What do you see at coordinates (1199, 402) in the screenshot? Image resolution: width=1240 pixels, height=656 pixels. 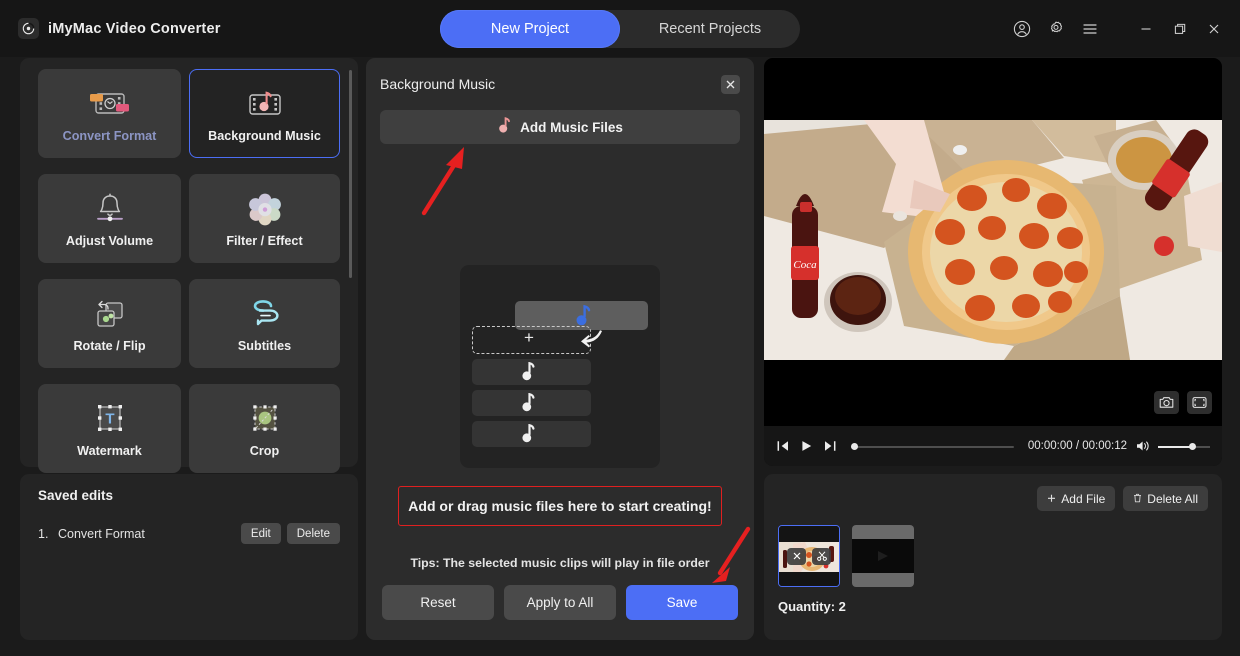 I see `expand-icon` at bounding box center [1199, 402].